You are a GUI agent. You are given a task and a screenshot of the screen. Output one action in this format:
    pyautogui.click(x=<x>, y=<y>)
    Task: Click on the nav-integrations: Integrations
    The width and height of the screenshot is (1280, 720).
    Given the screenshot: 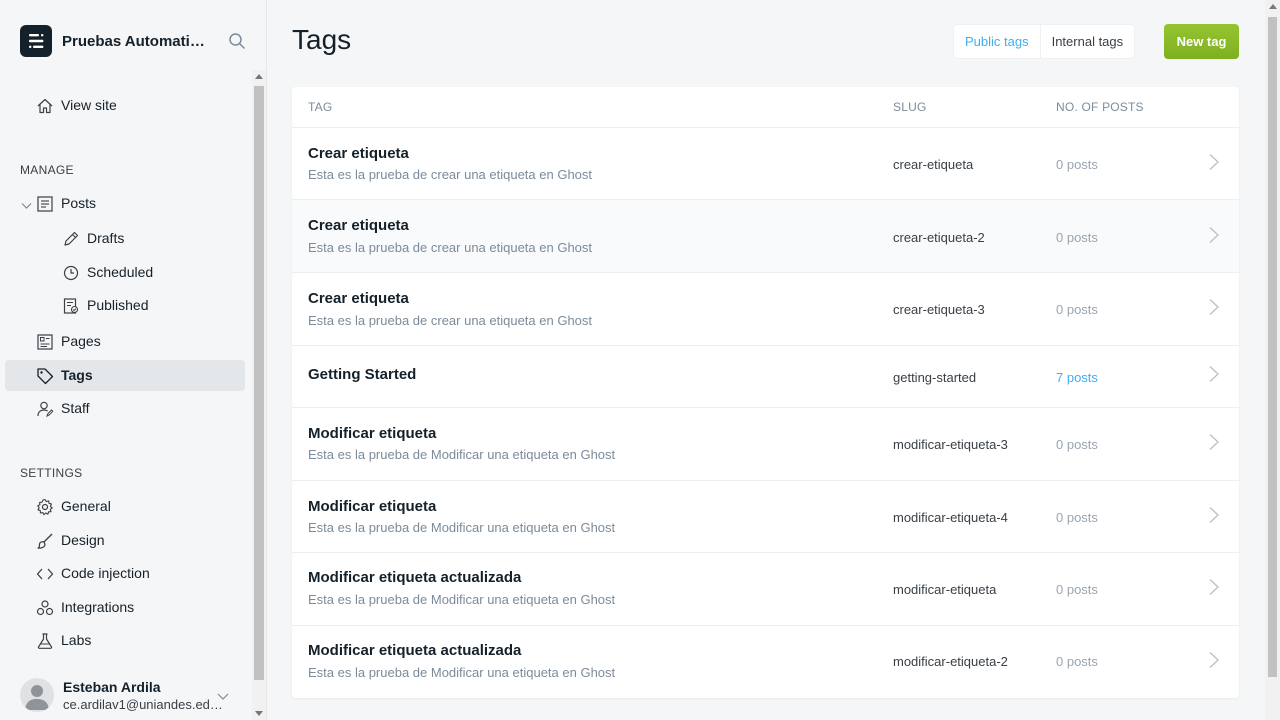 What is the action you would take?
    pyautogui.click(x=125, y=607)
    